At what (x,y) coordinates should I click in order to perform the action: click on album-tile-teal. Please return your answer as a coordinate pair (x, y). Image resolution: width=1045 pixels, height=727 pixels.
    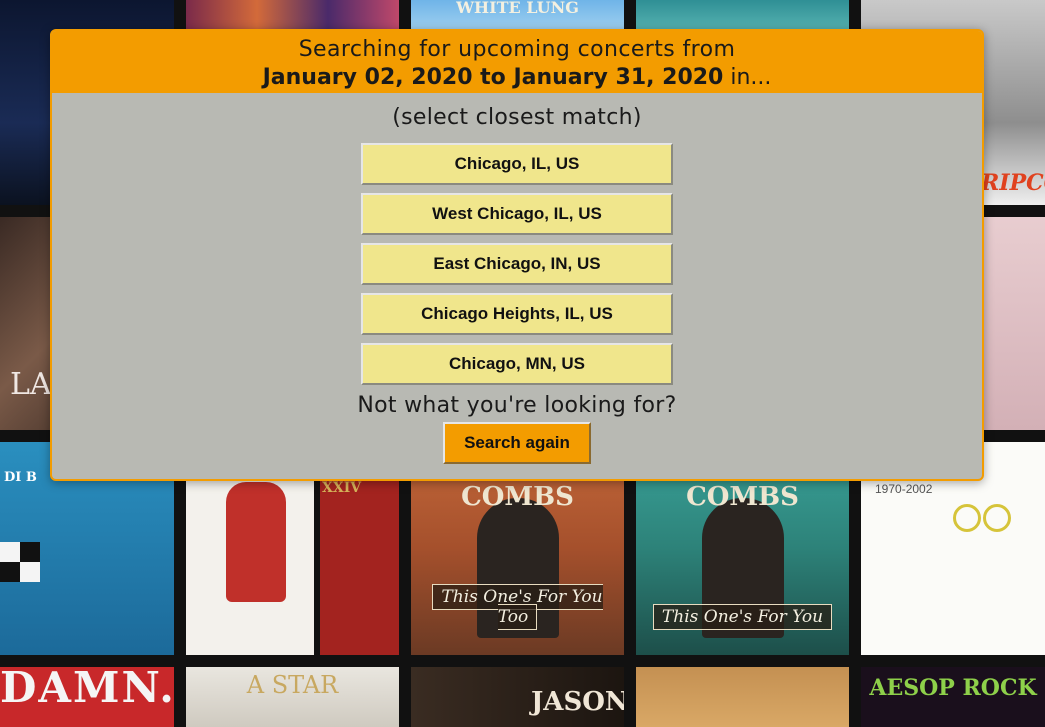
    Looking at the image, I should click on (742, 15).